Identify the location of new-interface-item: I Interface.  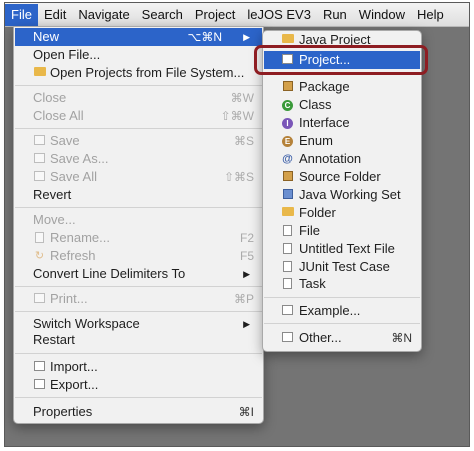
(342, 123).